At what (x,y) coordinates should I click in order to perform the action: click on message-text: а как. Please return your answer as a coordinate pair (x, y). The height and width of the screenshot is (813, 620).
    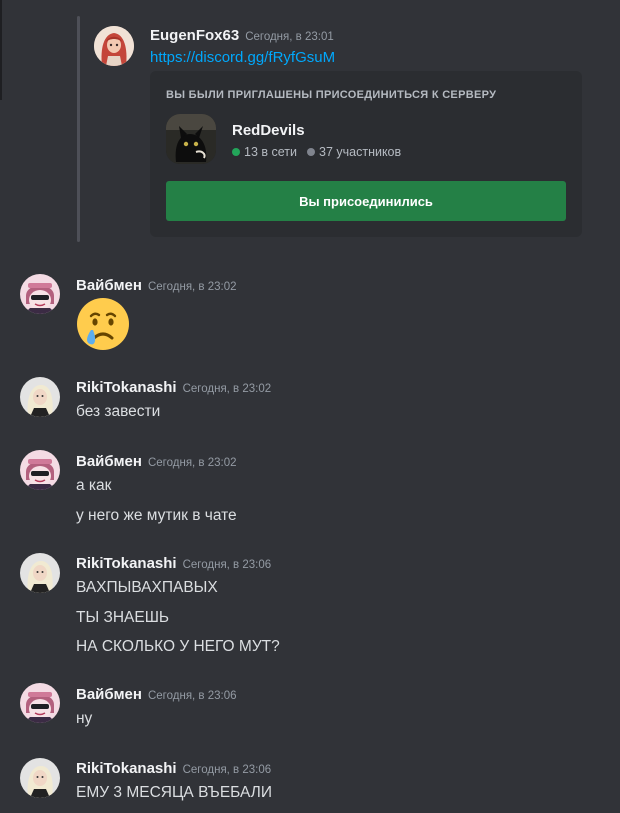
    Looking at the image, I should click on (94, 485).